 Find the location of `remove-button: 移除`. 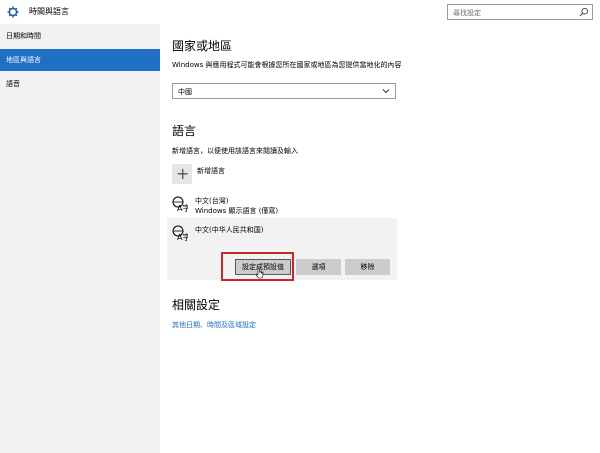

remove-button: 移除 is located at coordinates (367, 267).